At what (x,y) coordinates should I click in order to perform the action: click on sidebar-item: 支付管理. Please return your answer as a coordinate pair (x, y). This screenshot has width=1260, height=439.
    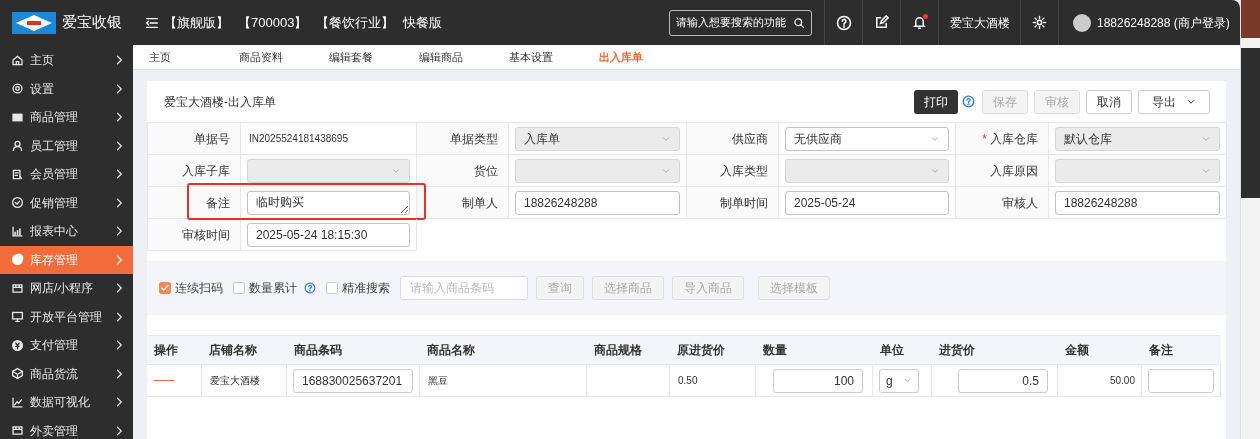
    Looking at the image, I should click on (66, 345).